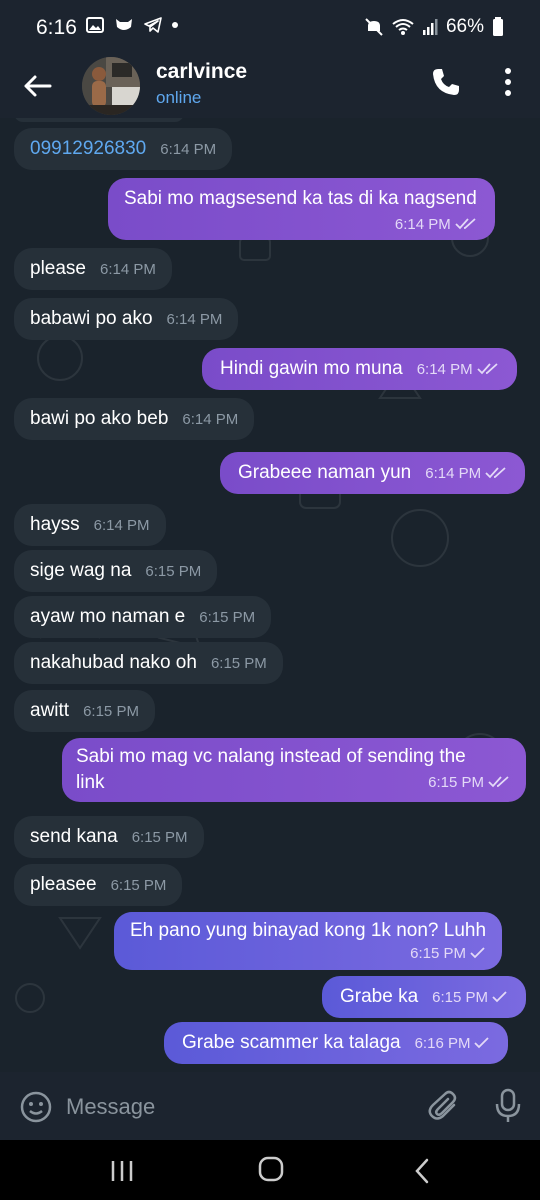  What do you see at coordinates (88, 148) in the screenshot?
I see `phone-number-link: 09912926830` at bounding box center [88, 148].